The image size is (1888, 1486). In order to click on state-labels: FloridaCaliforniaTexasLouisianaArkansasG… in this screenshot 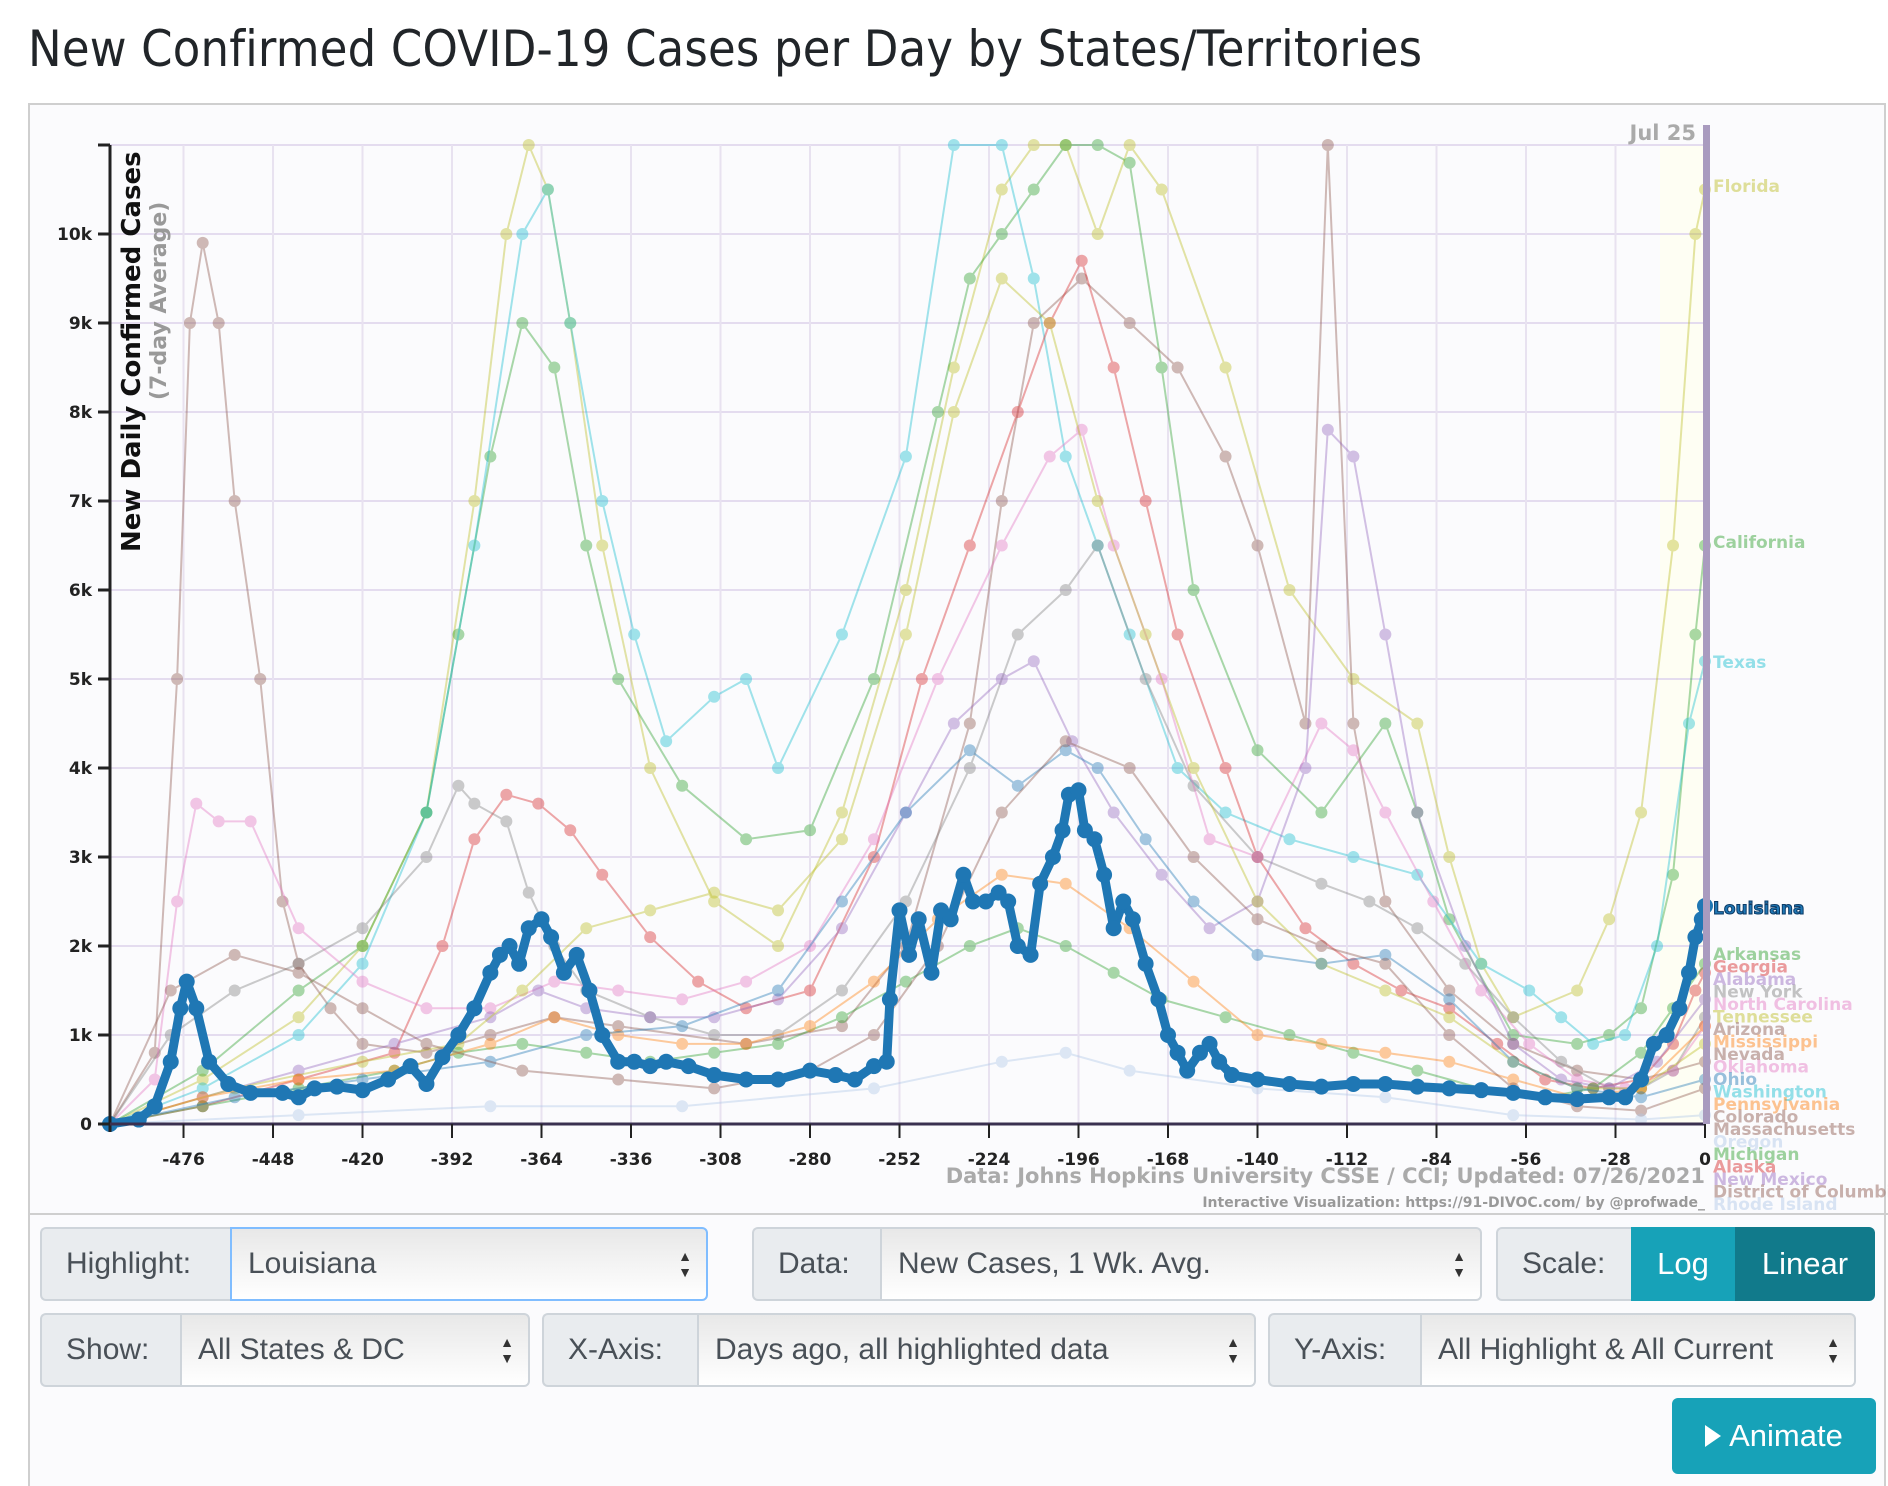, I will do `click(1800, 696)`.